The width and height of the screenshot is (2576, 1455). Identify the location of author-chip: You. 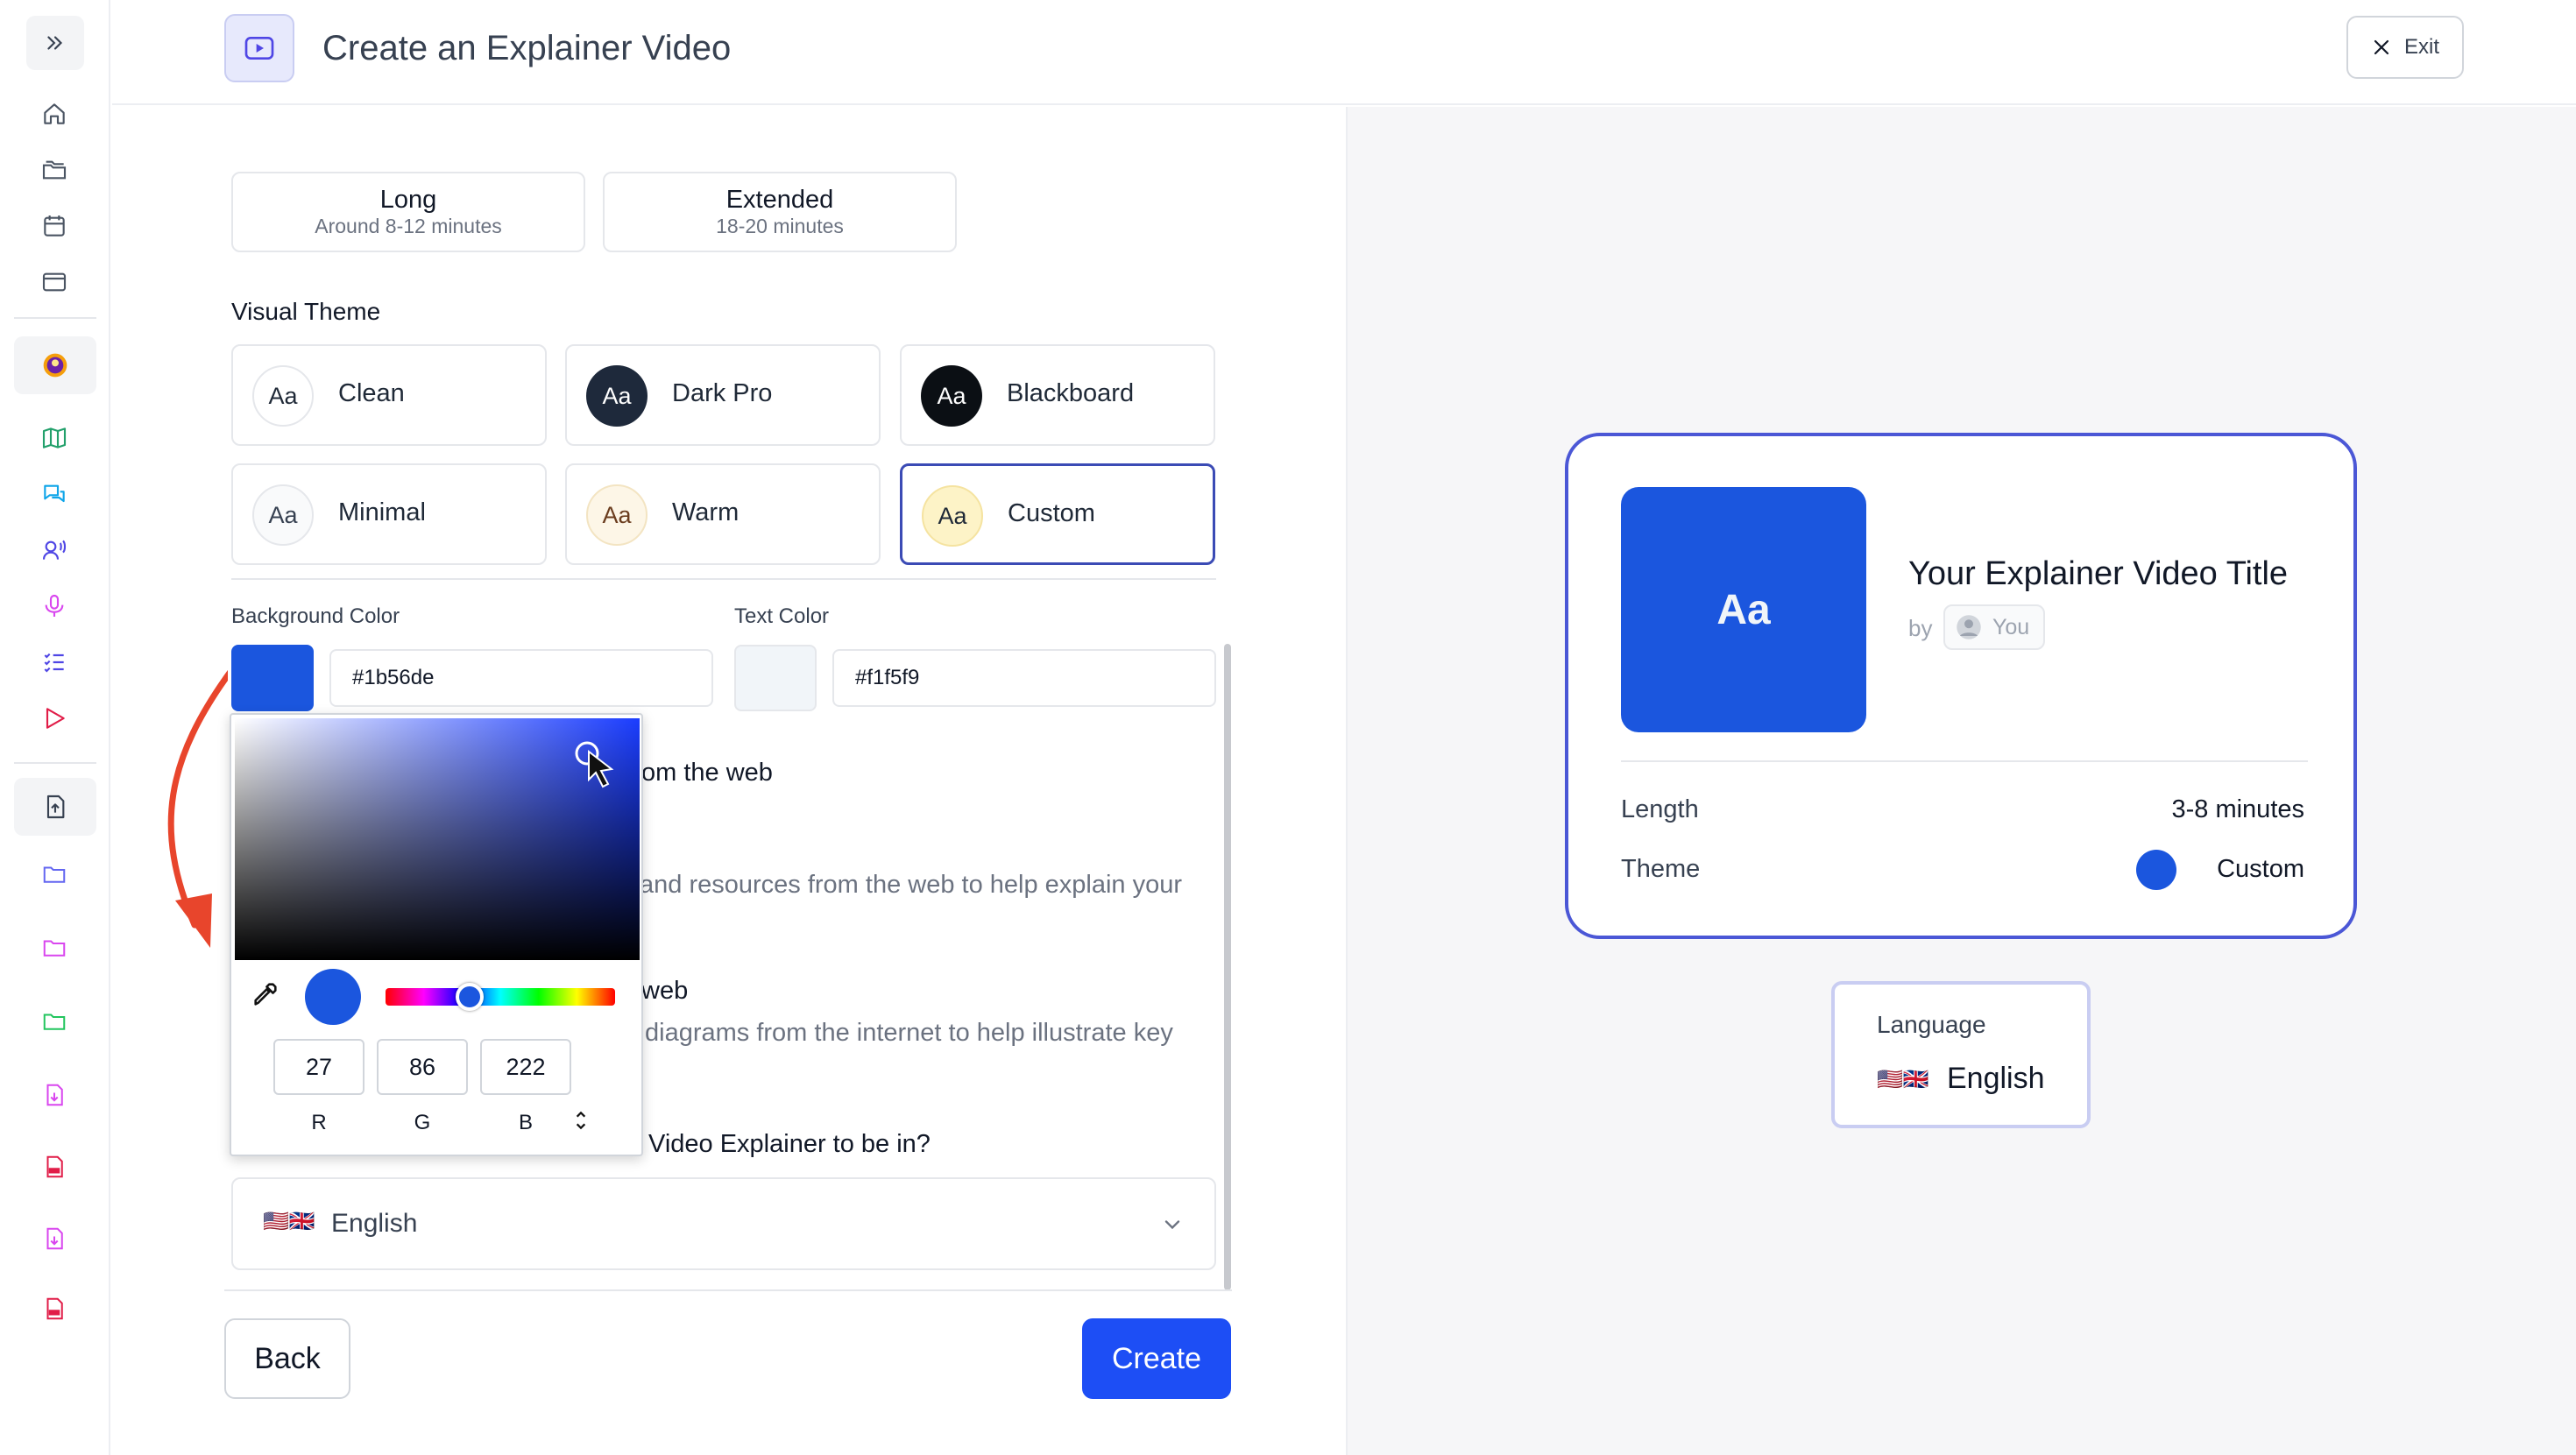
(1994, 627).